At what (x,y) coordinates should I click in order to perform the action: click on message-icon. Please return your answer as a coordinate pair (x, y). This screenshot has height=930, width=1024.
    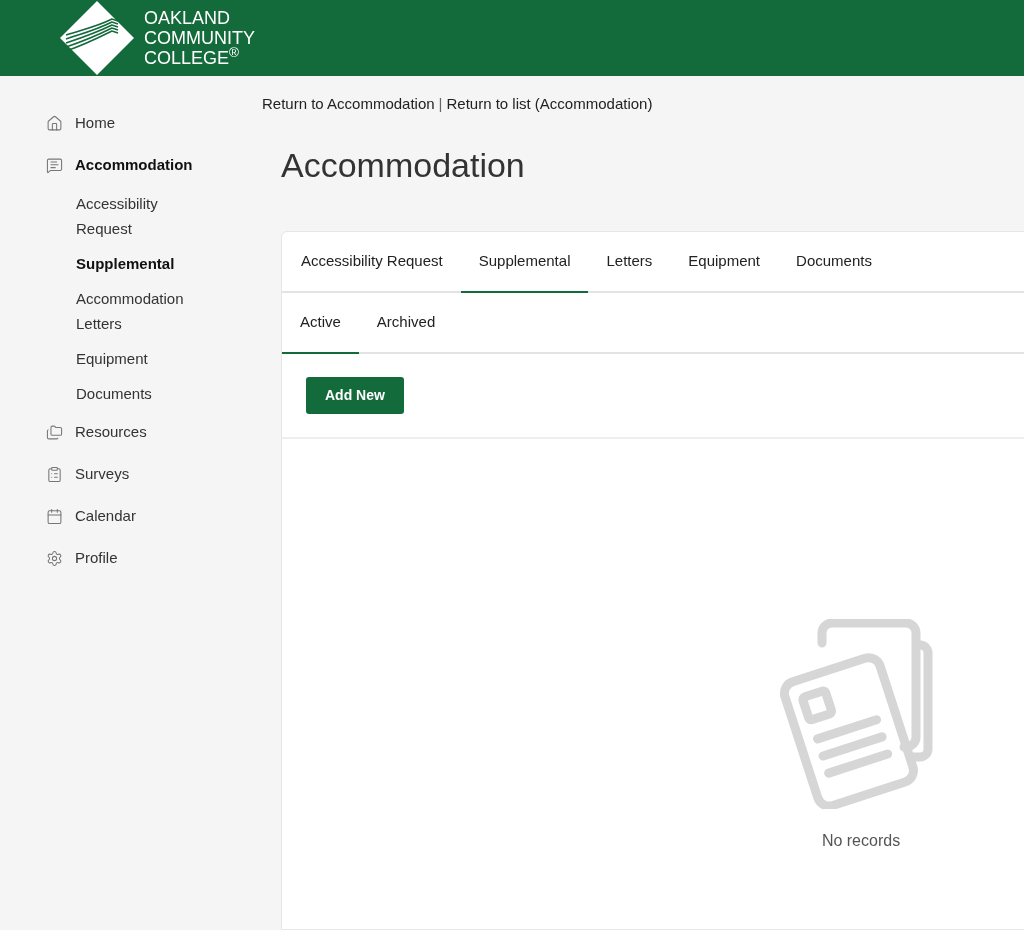
    Looking at the image, I should click on (54, 165).